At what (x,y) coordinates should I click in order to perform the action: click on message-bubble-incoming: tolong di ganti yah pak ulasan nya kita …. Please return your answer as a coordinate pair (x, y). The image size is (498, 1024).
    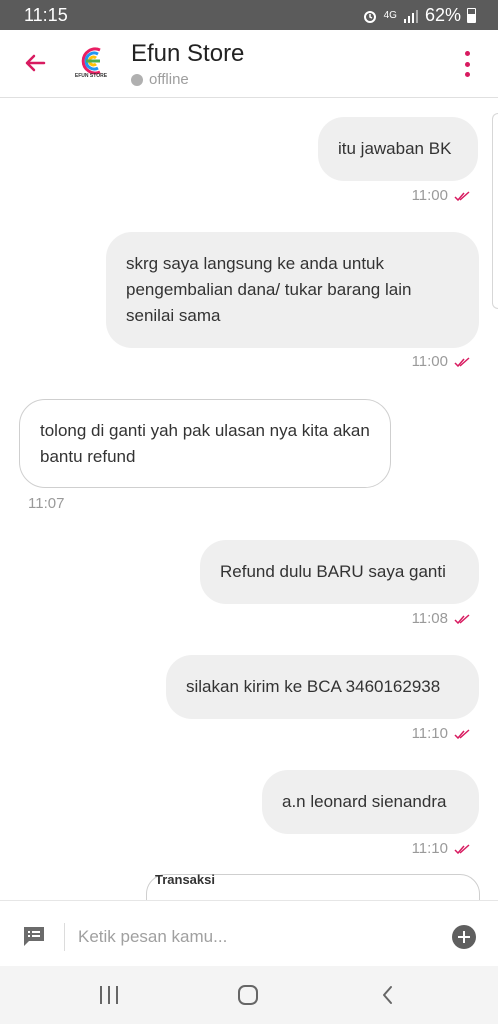
    Looking at the image, I should click on (205, 443).